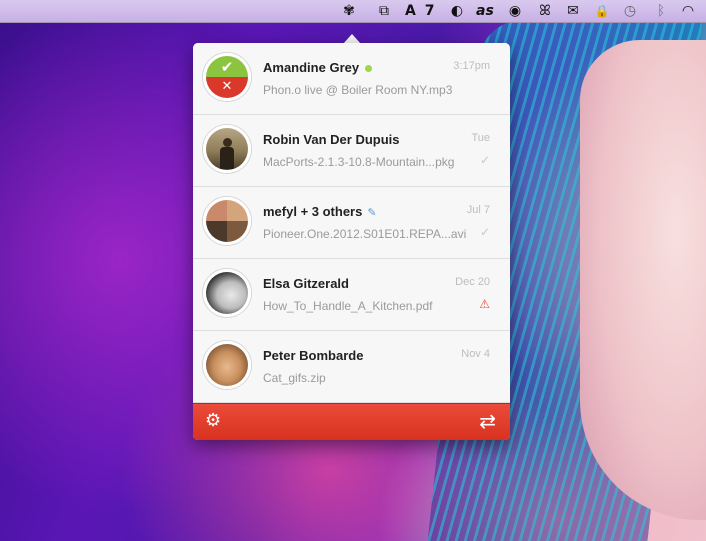 This screenshot has width=706, height=541. What do you see at coordinates (485, 11) in the screenshot?
I see `lastfm-icon: as` at bounding box center [485, 11].